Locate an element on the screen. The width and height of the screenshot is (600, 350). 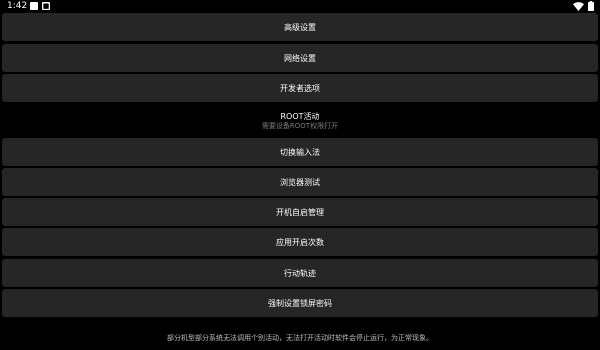
status-time: 1:42 is located at coordinates (17, 6).